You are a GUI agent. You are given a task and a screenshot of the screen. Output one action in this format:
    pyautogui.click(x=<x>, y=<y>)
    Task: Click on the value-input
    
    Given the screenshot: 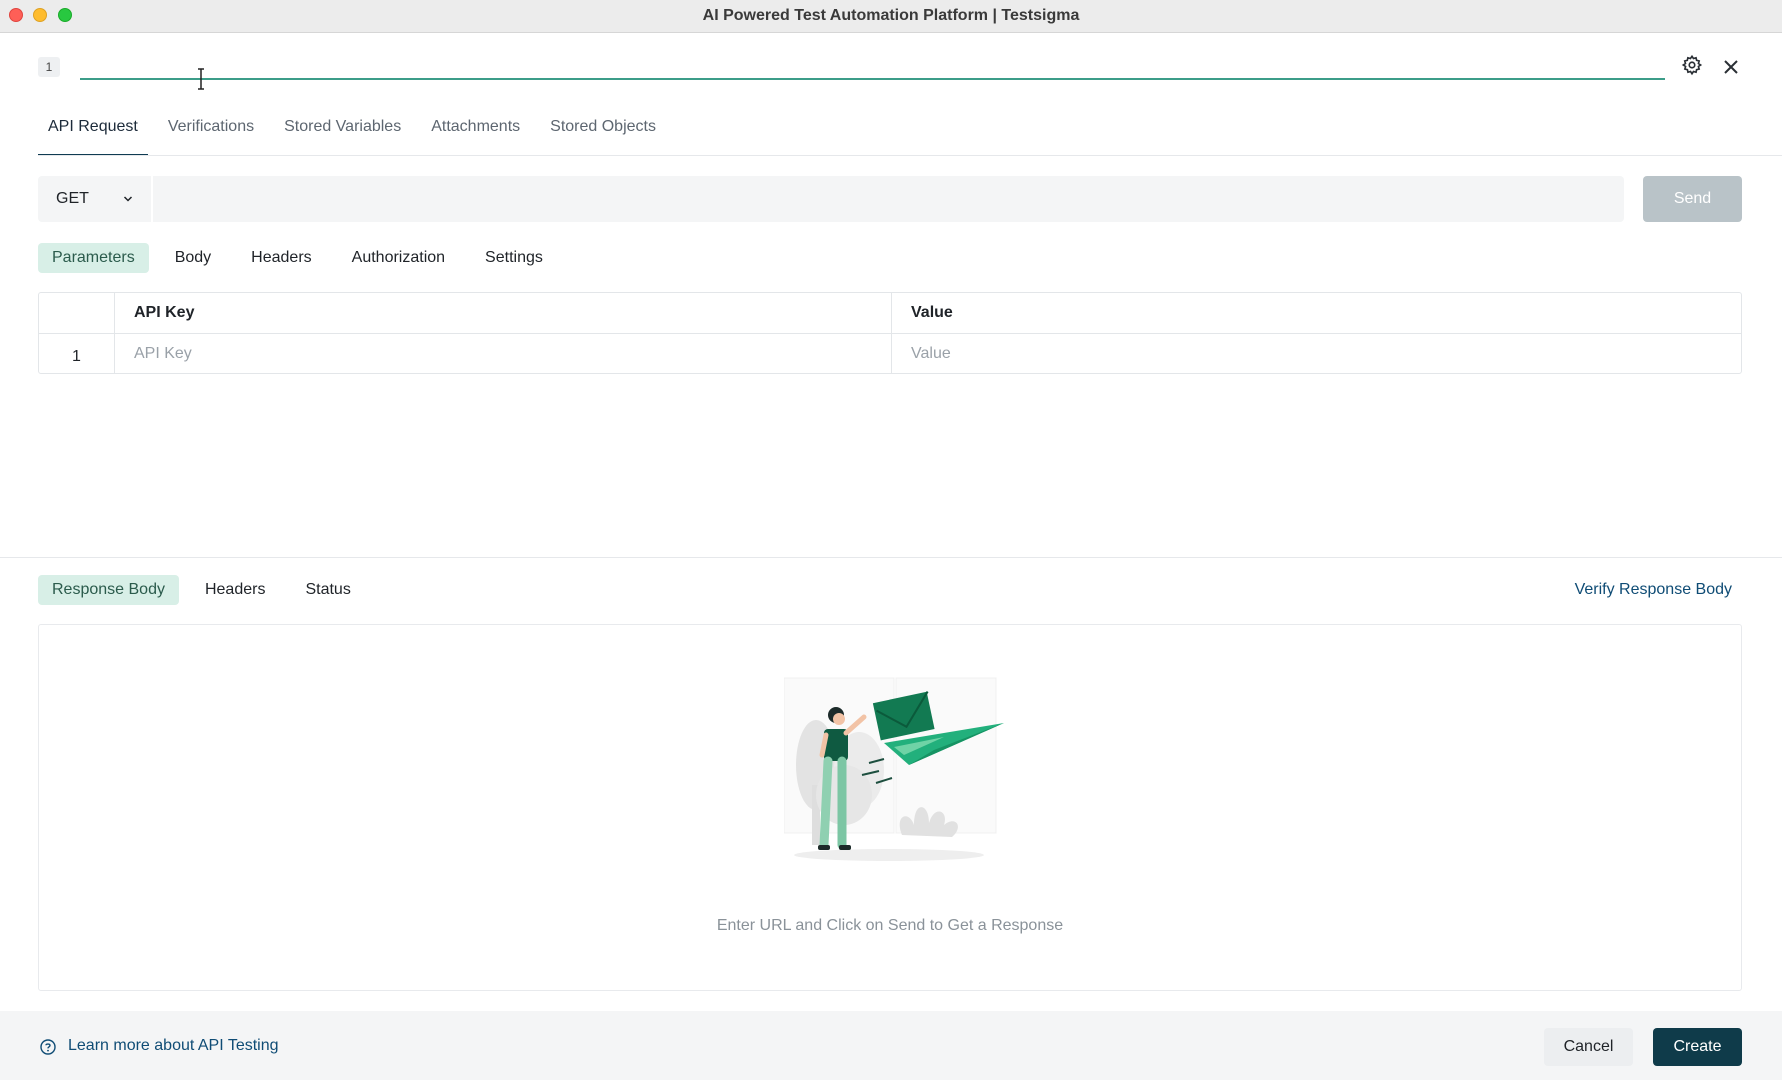 What is the action you would take?
    pyautogui.click(x=1326, y=353)
    